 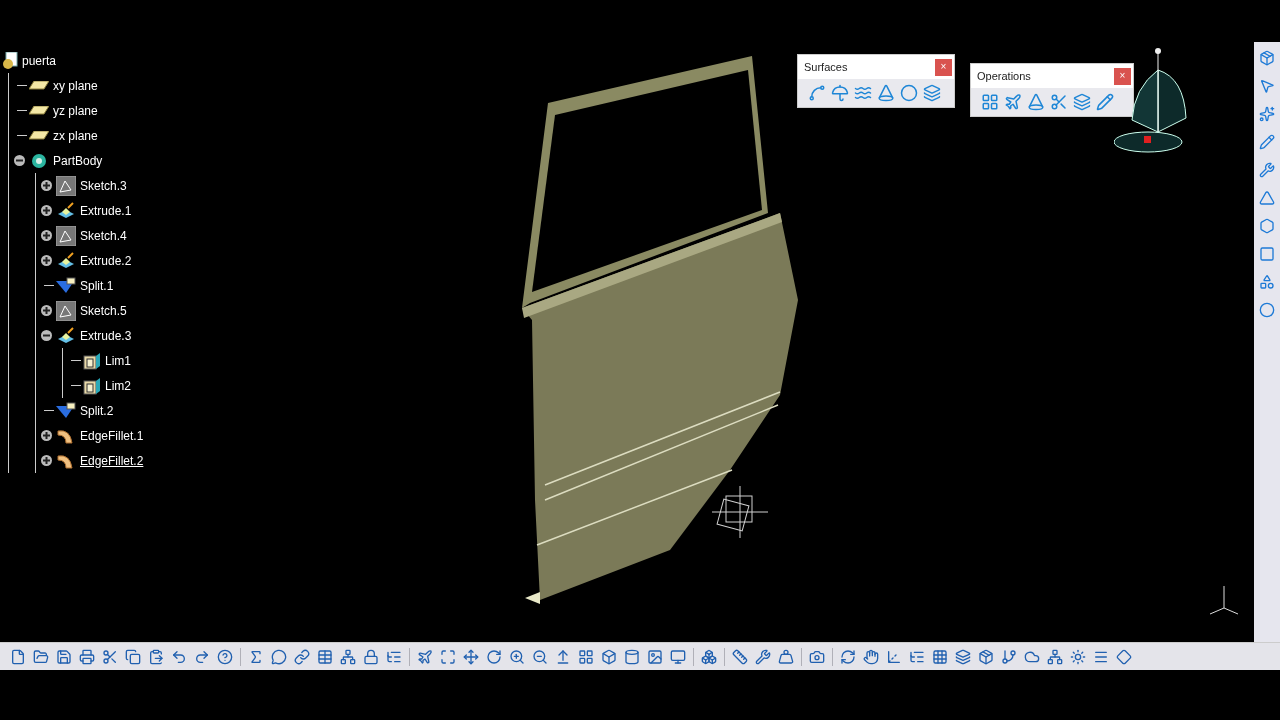 I want to click on tree-item: zx plane, so click(x=75, y=135).